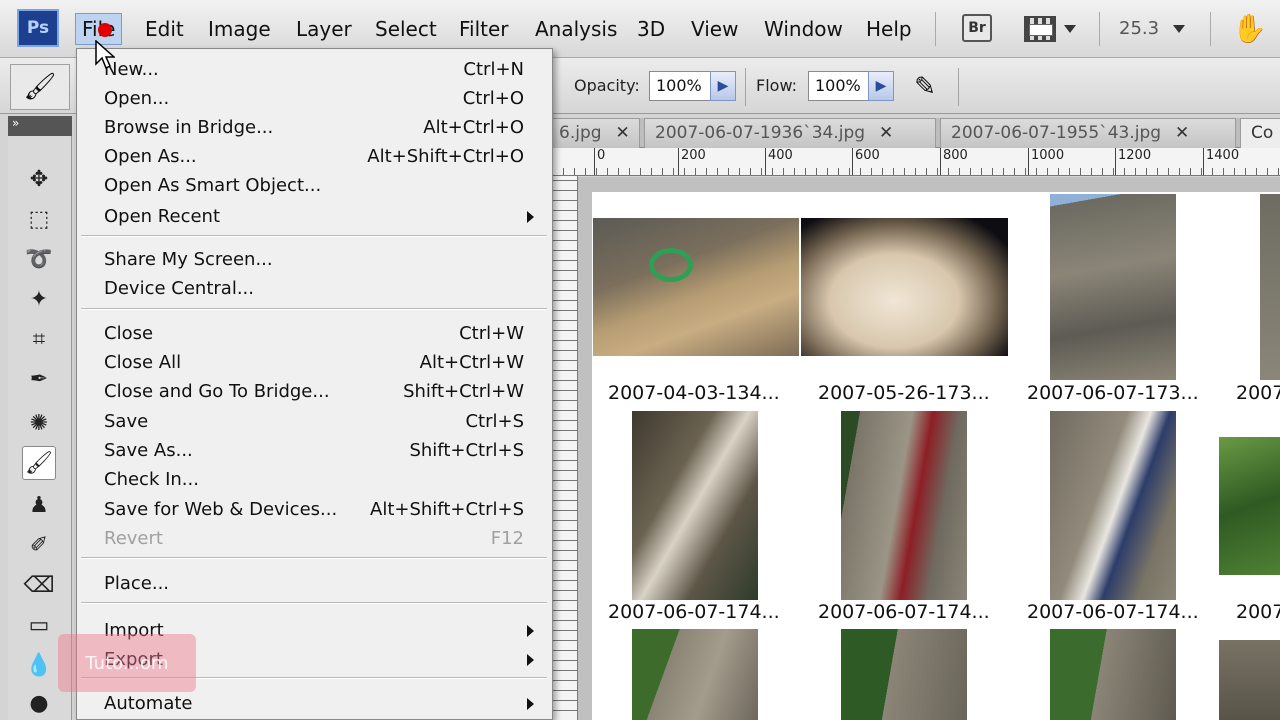 This screenshot has height=720, width=1280. What do you see at coordinates (39, 625) in the screenshot?
I see `gradient-tool-icon: ▭` at bounding box center [39, 625].